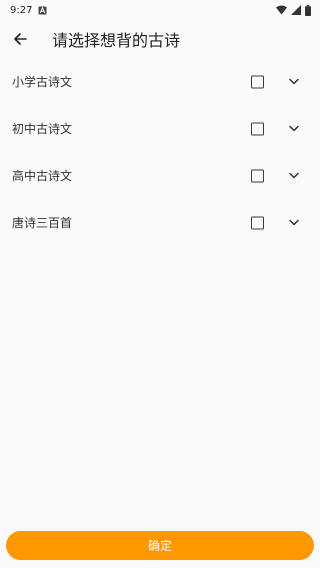 This screenshot has height=568, width=320. I want to click on list-item-label: 唐诗三百首, so click(42, 223).